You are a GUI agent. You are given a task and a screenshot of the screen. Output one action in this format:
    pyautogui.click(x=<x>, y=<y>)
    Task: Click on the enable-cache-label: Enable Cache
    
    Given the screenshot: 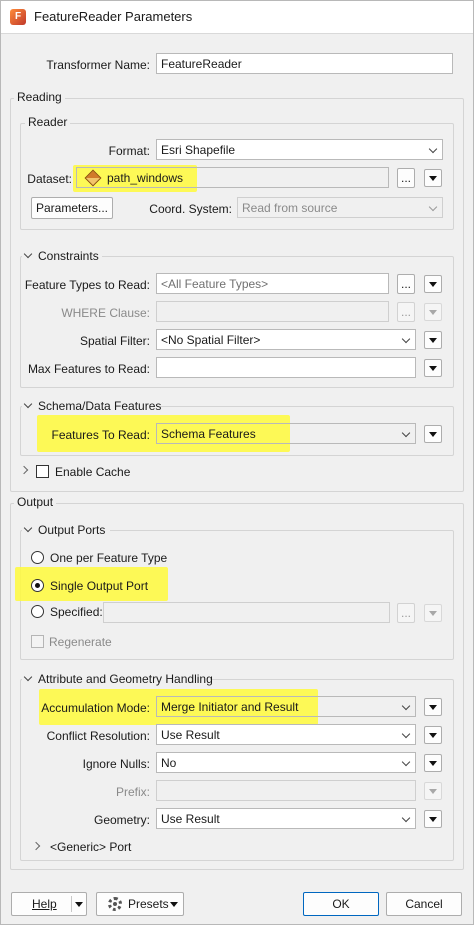 What is the action you would take?
    pyautogui.click(x=93, y=472)
    